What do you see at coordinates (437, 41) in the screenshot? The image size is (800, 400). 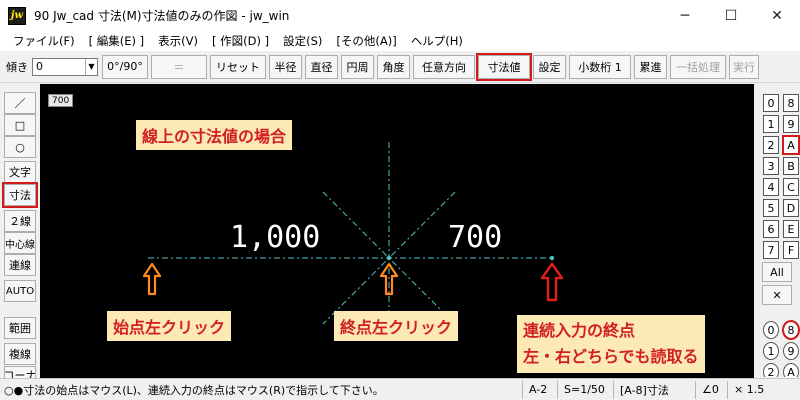 I see `menu-help: ヘルプ(H)` at bounding box center [437, 41].